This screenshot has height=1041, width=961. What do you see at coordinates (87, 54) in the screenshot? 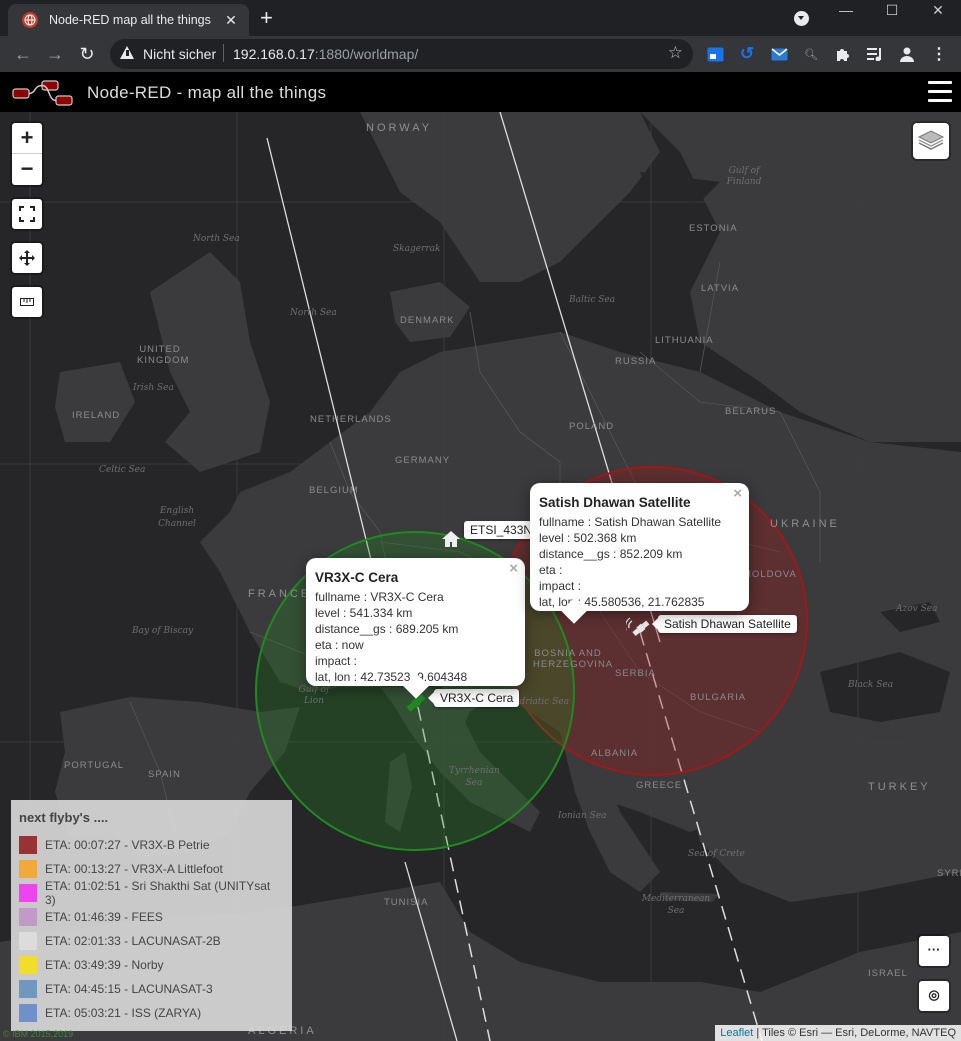
I see `reload-icon: ↻` at bounding box center [87, 54].